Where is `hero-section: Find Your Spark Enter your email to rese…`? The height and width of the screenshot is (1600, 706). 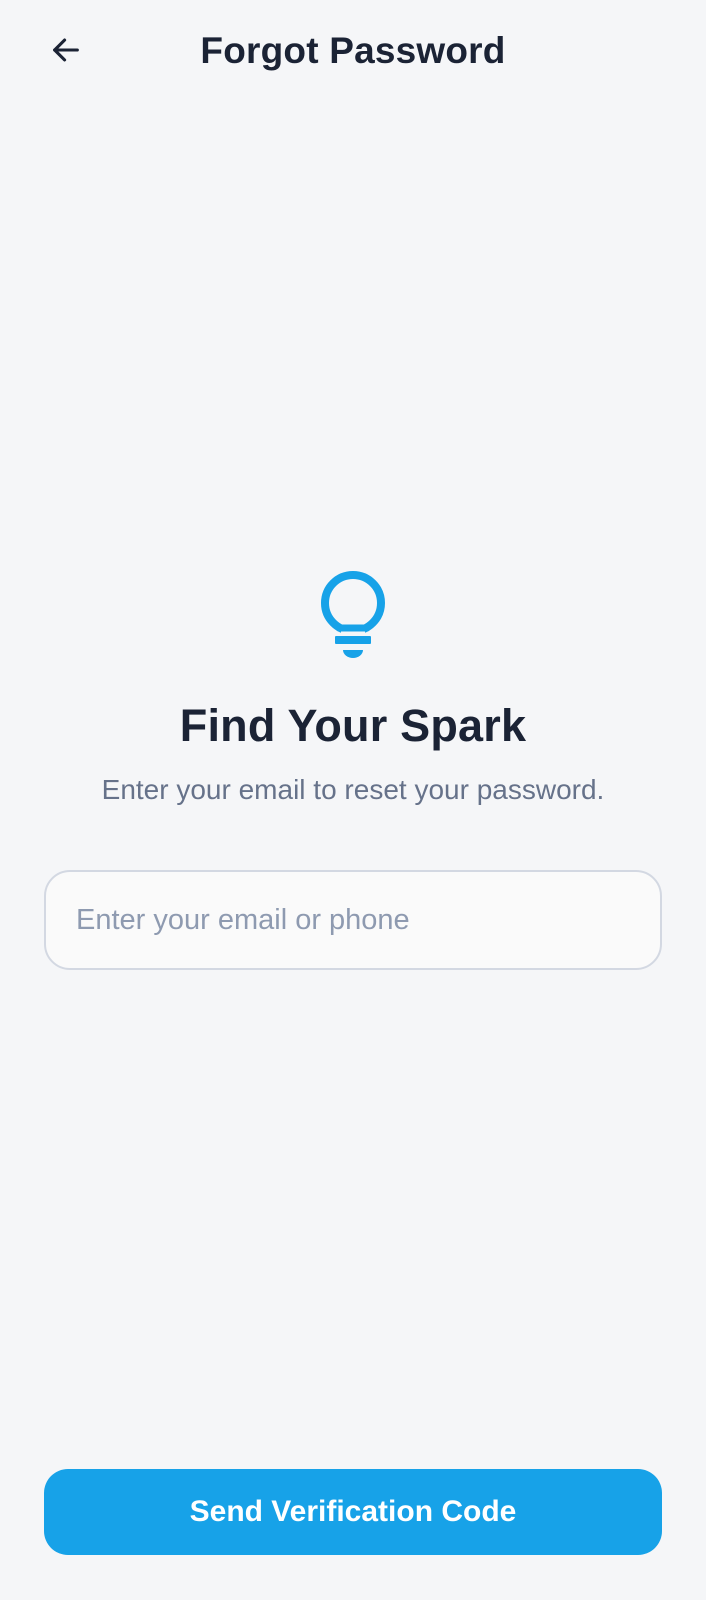
hero-section: Find Your Spark Enter your email to rese… is located at coordinates (353, 687).